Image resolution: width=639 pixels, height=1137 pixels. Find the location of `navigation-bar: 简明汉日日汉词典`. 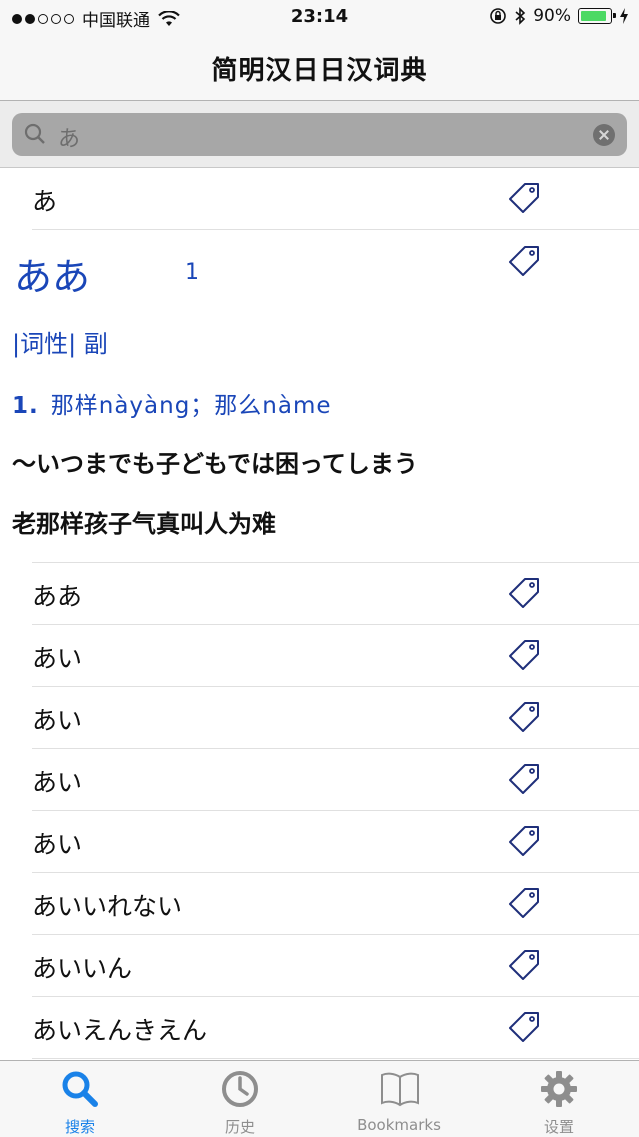

navigation-bar: 简明汉日日汉词典 is located at coordinates (319, 68).